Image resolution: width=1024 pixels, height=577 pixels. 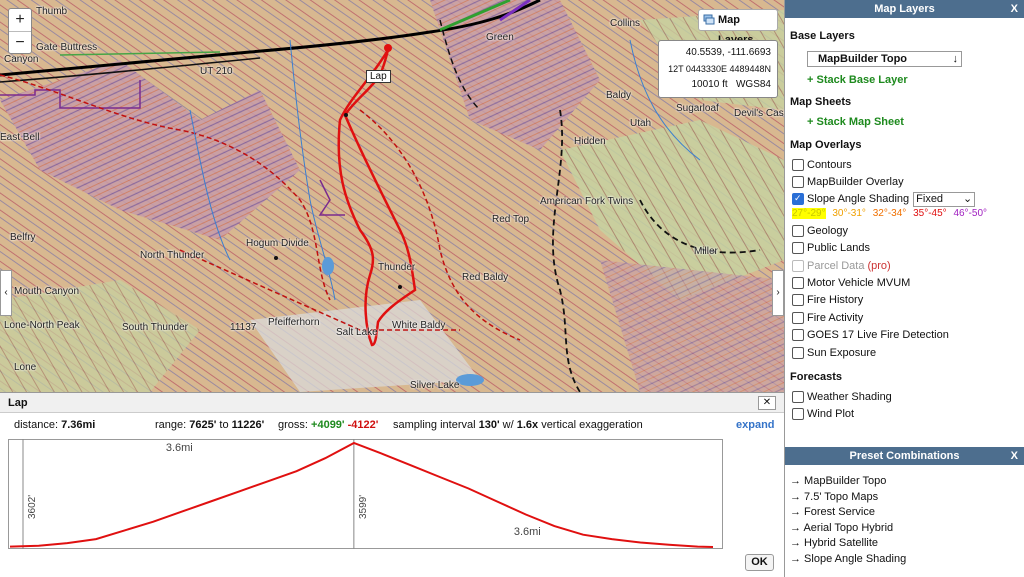 I want to click on base-layer-select: MapBuilder Topo ↓, so click(x=884, y=59).